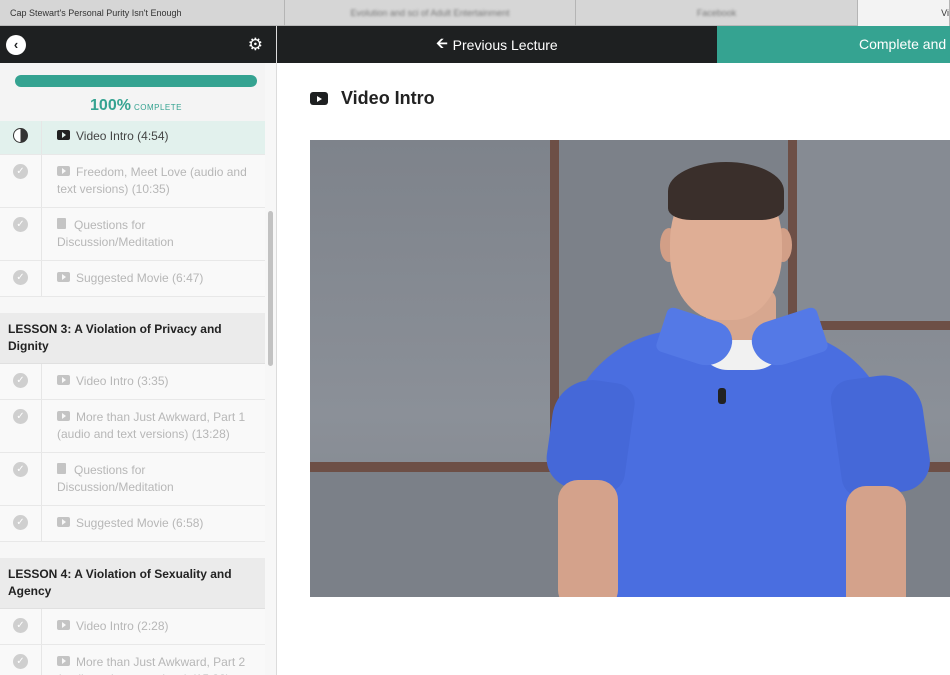  I want to click on lecture-nav: 🡨 Previous Lecture Complete and c, so click(613, 44).